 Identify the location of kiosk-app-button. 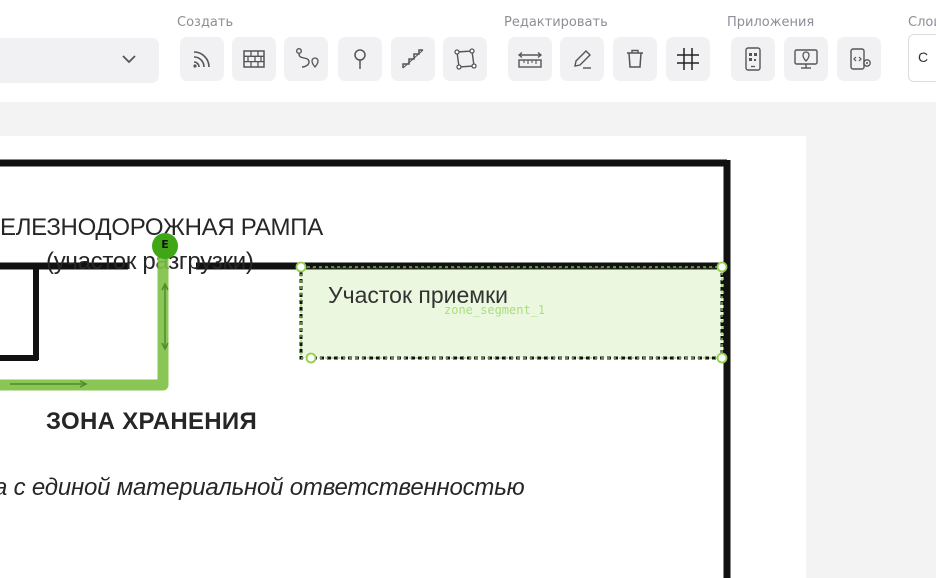
(806, 59).